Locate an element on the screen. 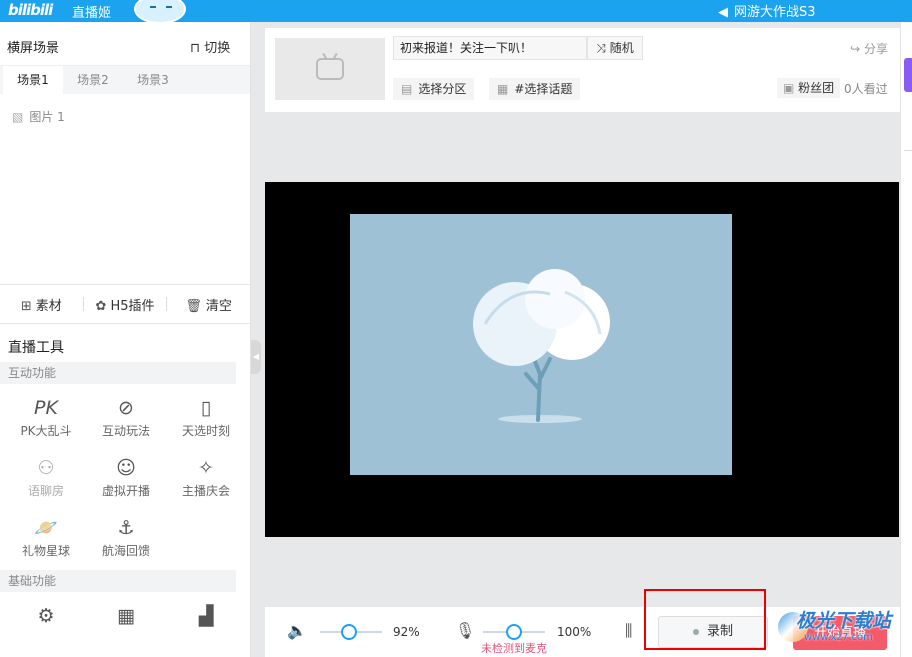  basic-section-label: 基础功能 is located at coordinates (118, 581).